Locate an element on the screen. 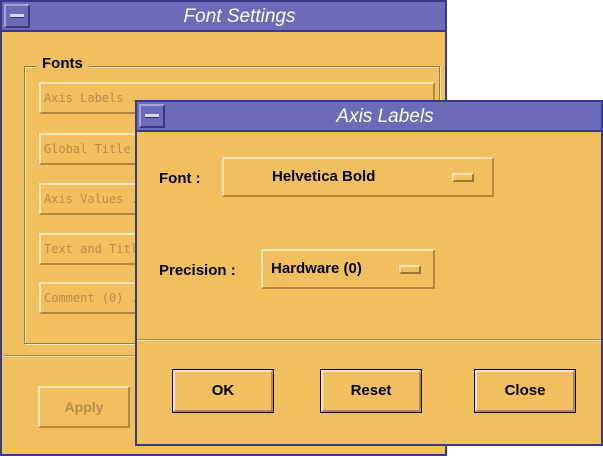  window-title: Font Settings is located at coordinates (239, 16).